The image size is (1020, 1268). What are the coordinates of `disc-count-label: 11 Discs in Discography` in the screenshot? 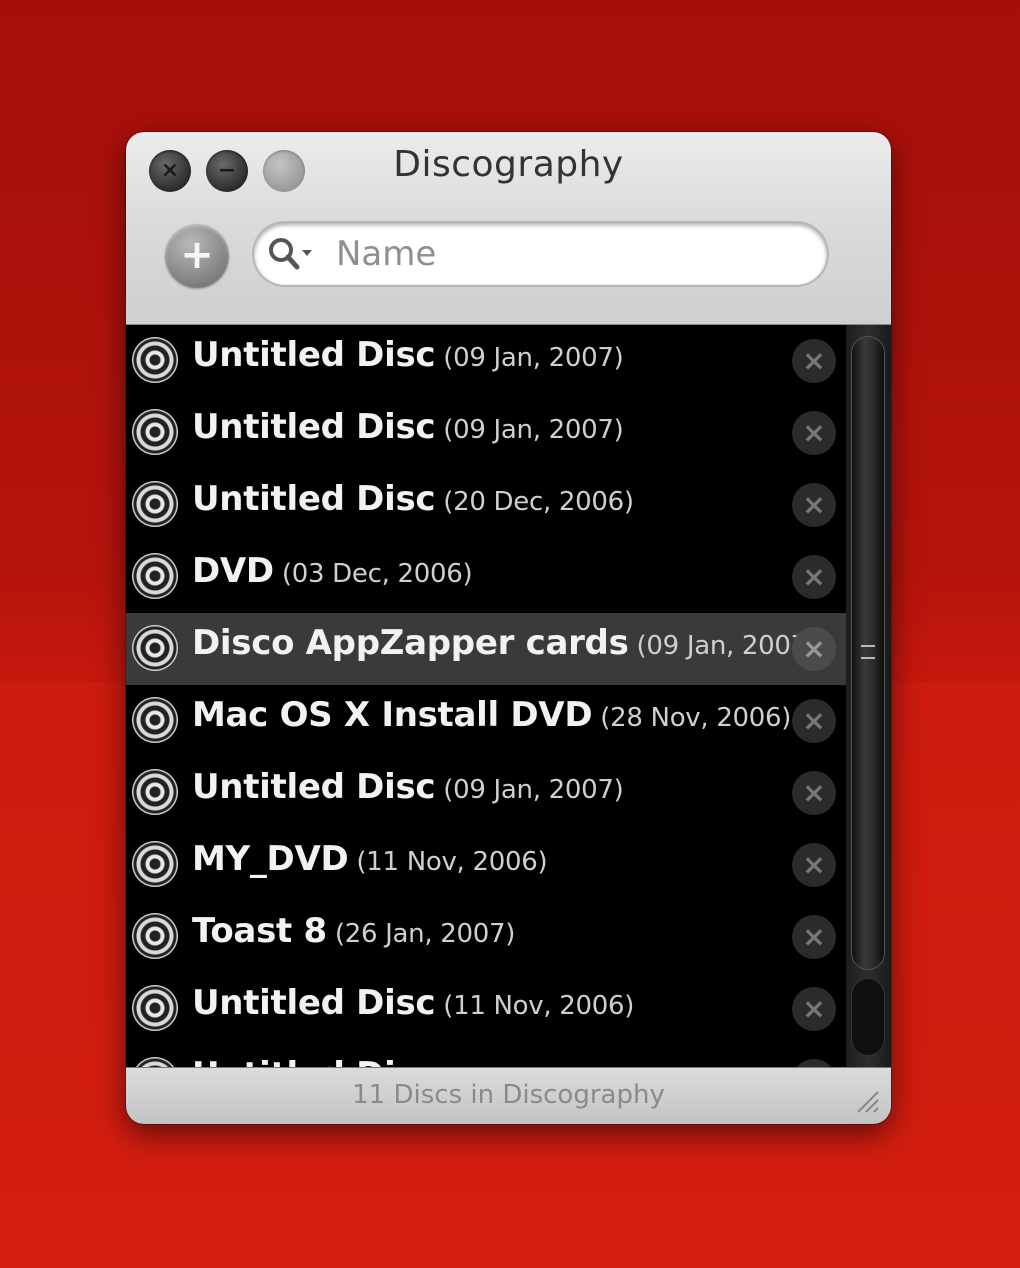 It's located at (508, 1095).